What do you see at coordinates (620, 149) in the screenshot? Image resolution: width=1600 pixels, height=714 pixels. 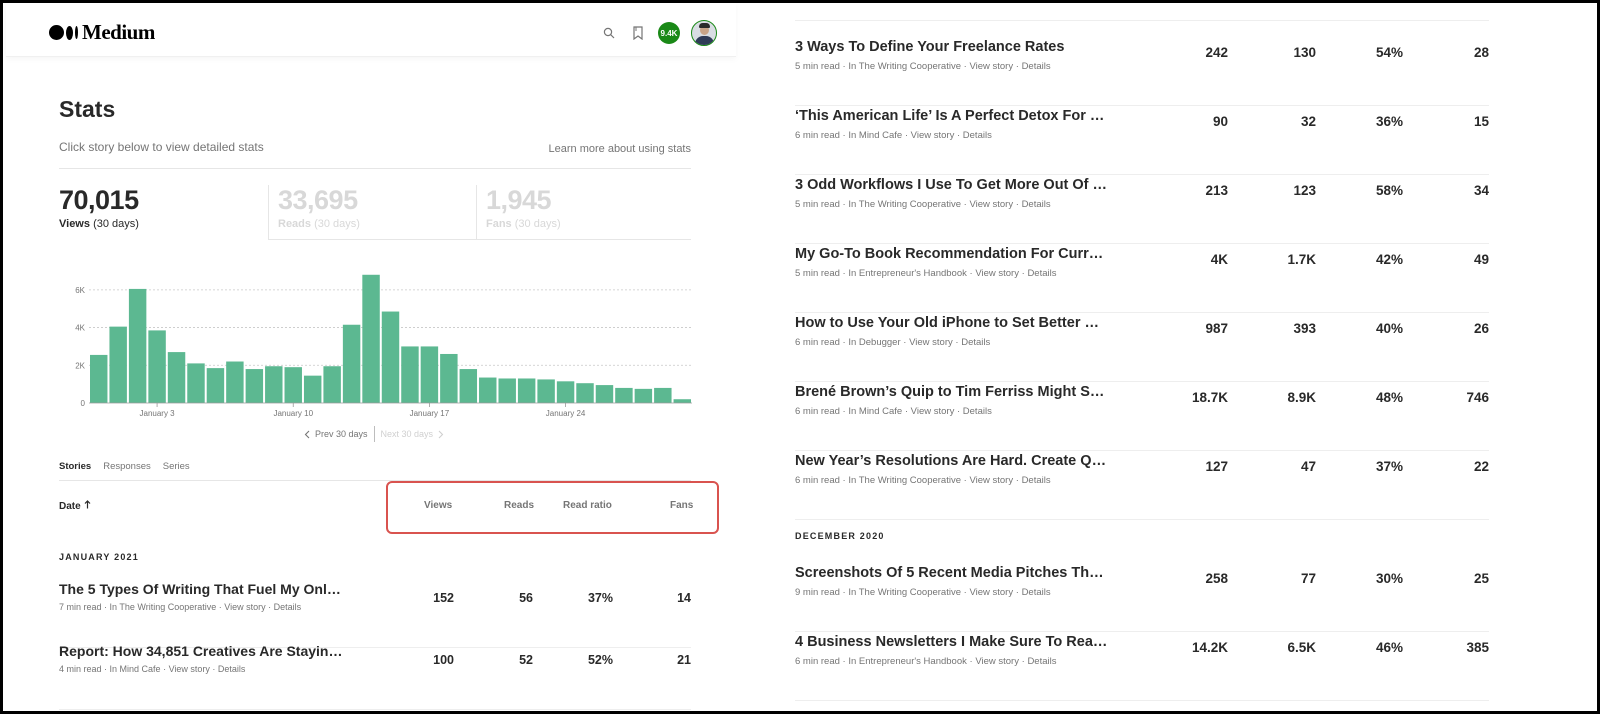 I see `learn-more-link: Learn more about using stats` at bounding box center [620, 149].